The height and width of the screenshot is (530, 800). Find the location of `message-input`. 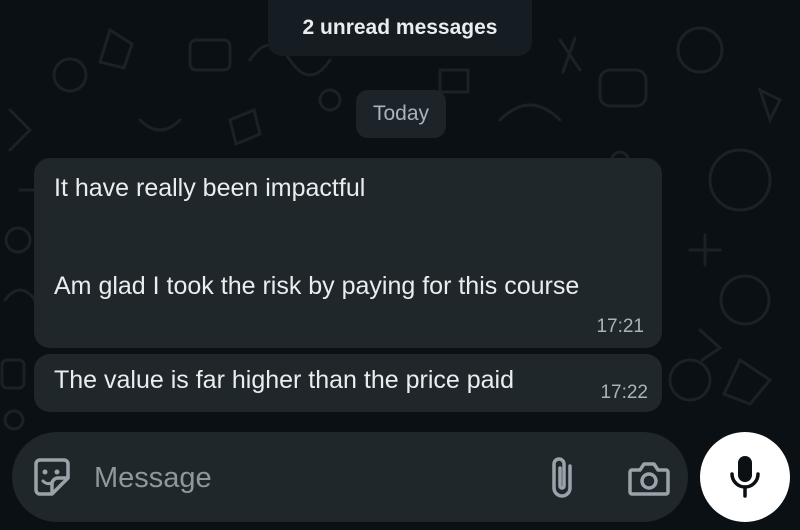

message-input is located at coordinates (304, 478).